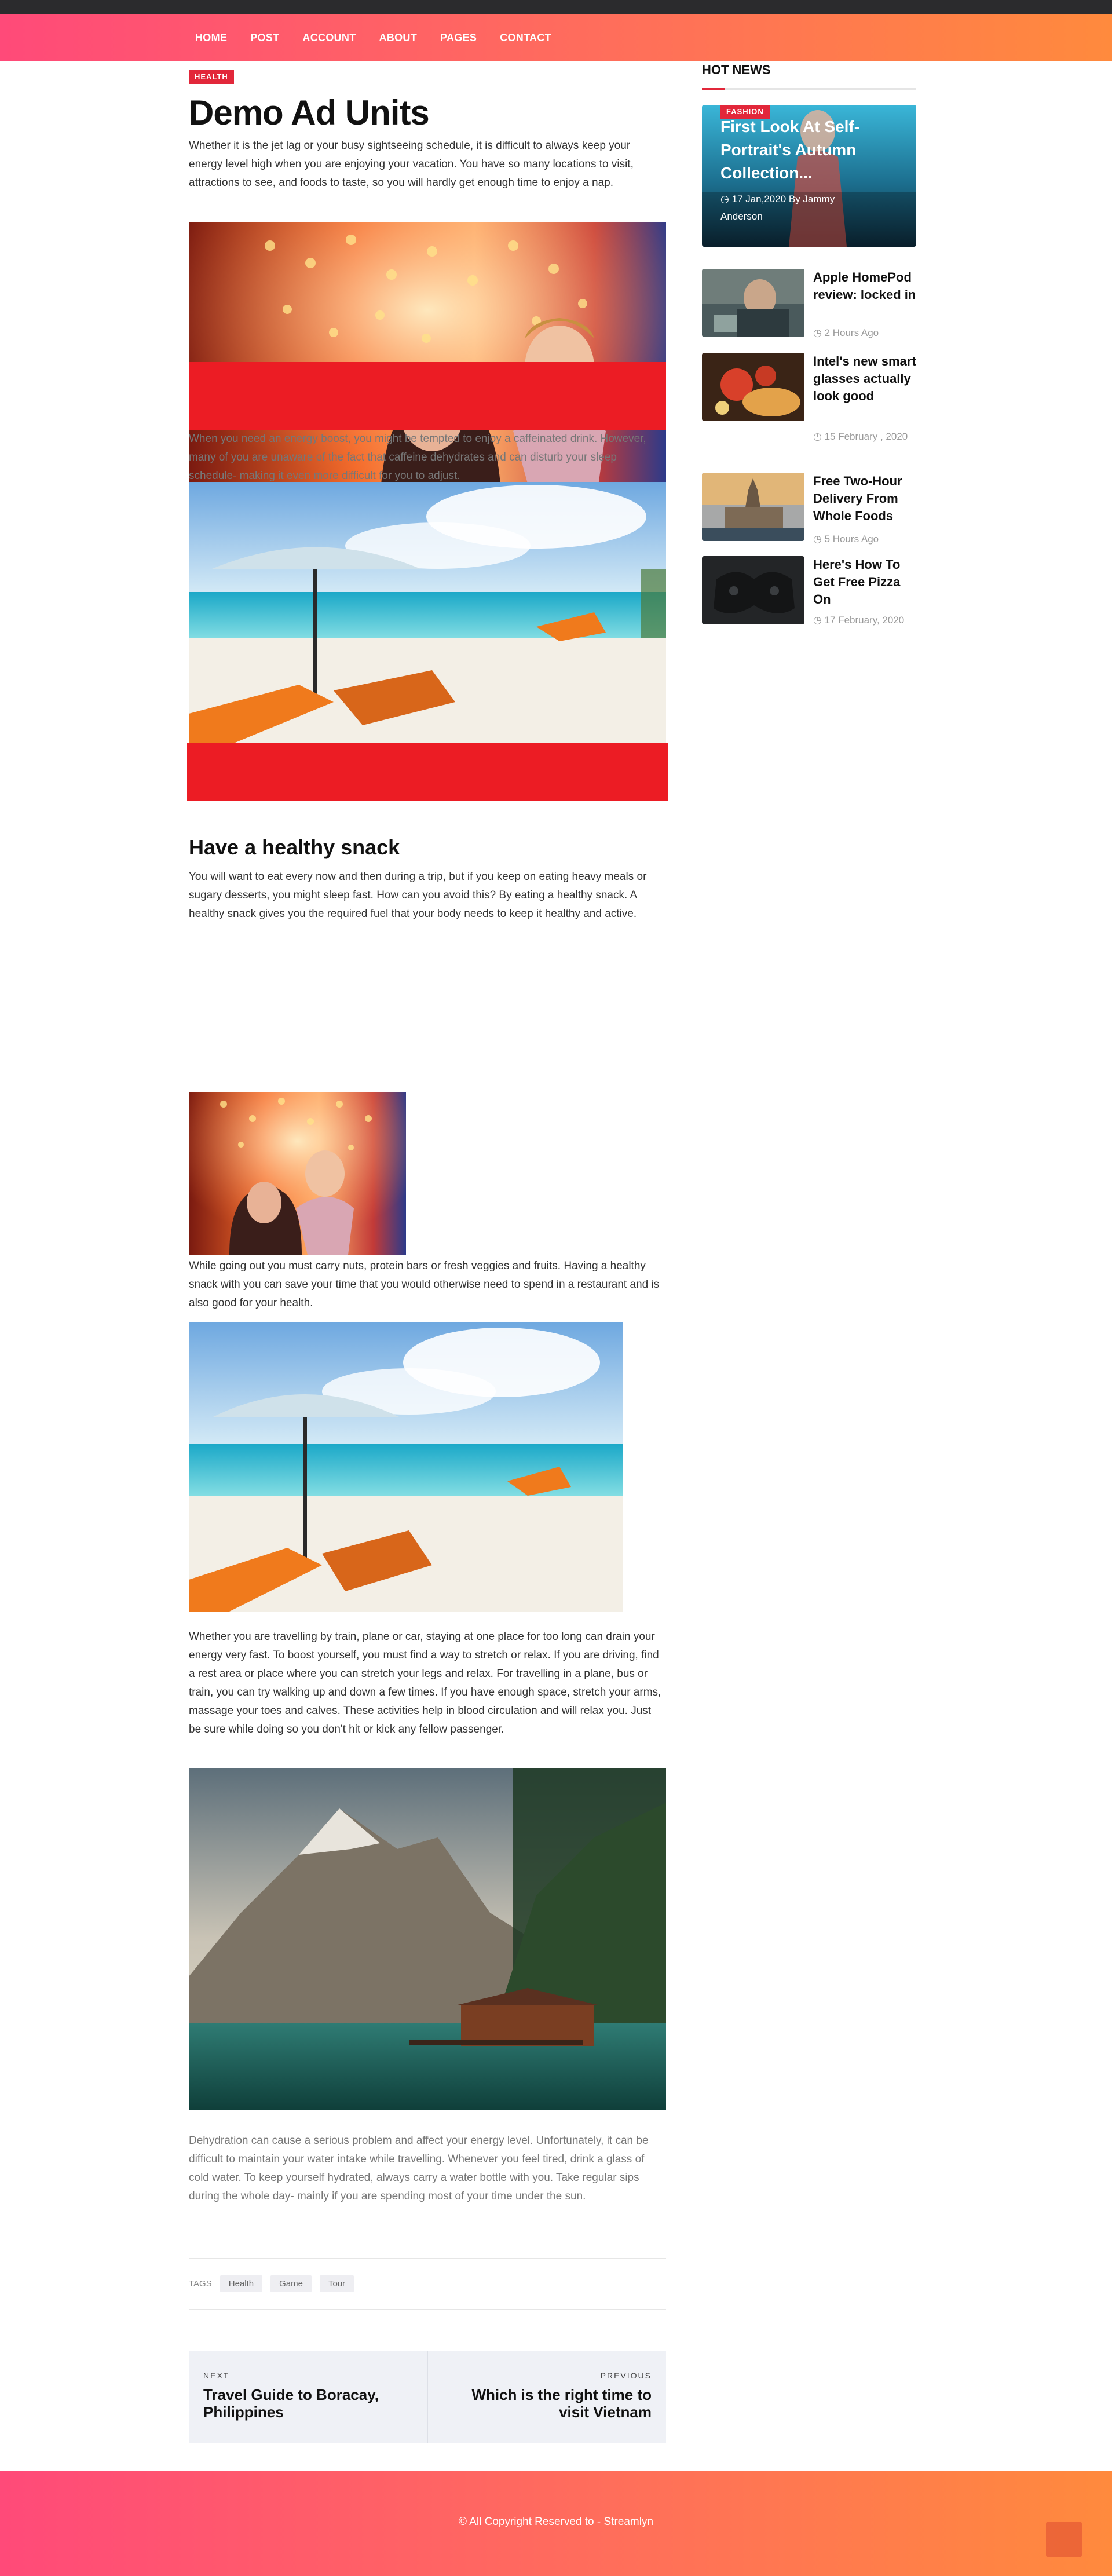 Image resolution: width=1112 pixels, height=2576 pixels. I want to click on article-image-beach-medium, so click(406, 1467).